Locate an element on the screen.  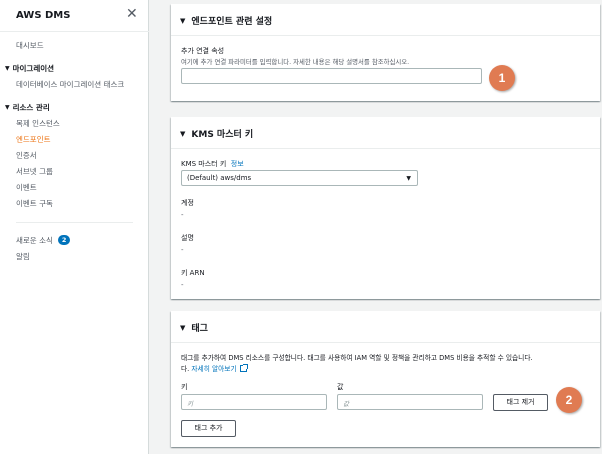
panel-title: ▼ 엔드포인트 관련 설정 is located at coordinates (226, 20).